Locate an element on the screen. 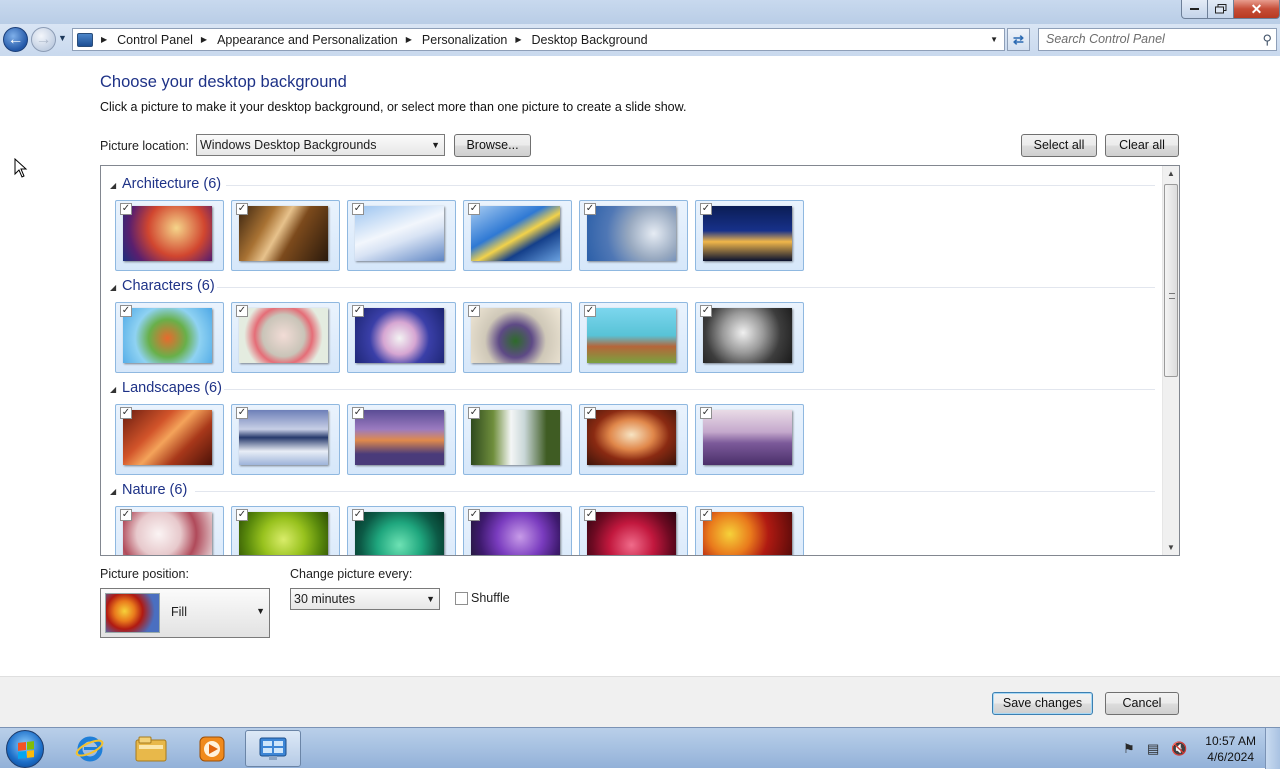 The height and width of the screenshot is (769, 1280). shuffle-checkbox is located at coordinates (461, 598).